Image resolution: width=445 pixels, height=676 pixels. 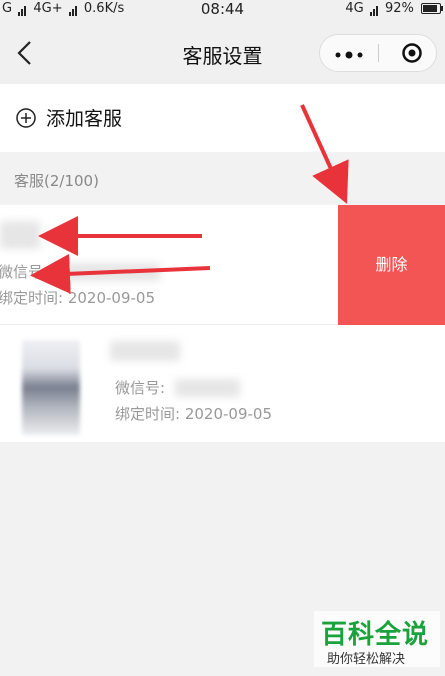 What do you see at coordinates (354, 8) in the screenshot?
I see `network-right-label: 4G` at bounding box center [354, 8].